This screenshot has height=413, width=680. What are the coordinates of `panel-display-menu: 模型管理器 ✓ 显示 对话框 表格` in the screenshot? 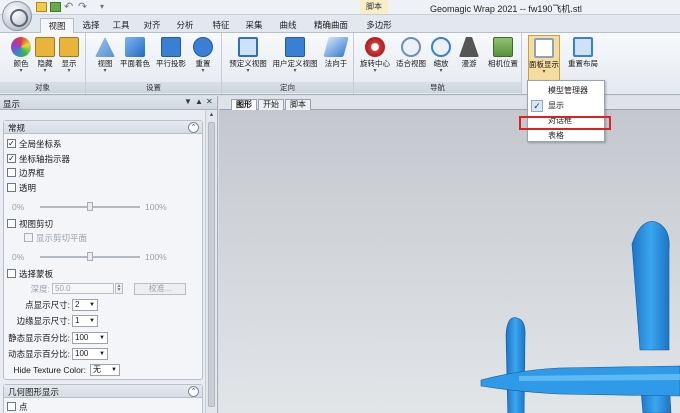 It's located at (565, 111).